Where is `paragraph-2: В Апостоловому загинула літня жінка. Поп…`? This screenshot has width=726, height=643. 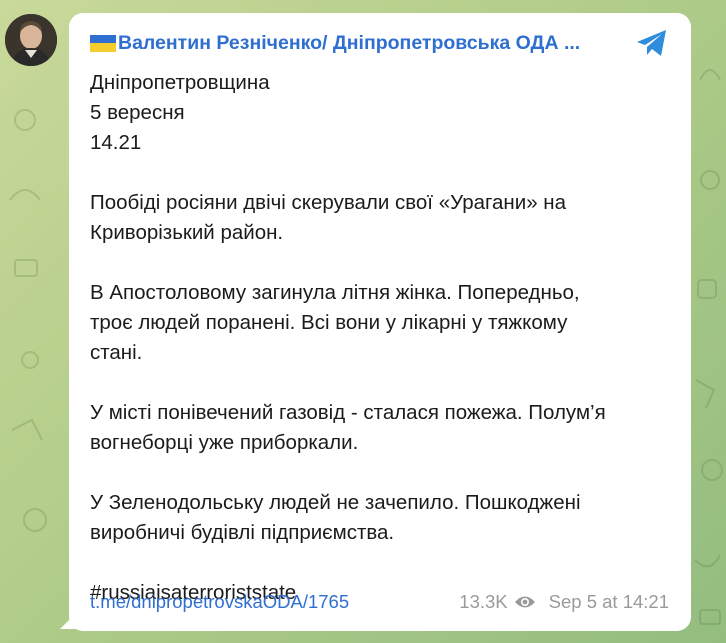
paragraph-2: В Апостоловому загинула літня жінка. Поп… is located at coordinates (379, 323).